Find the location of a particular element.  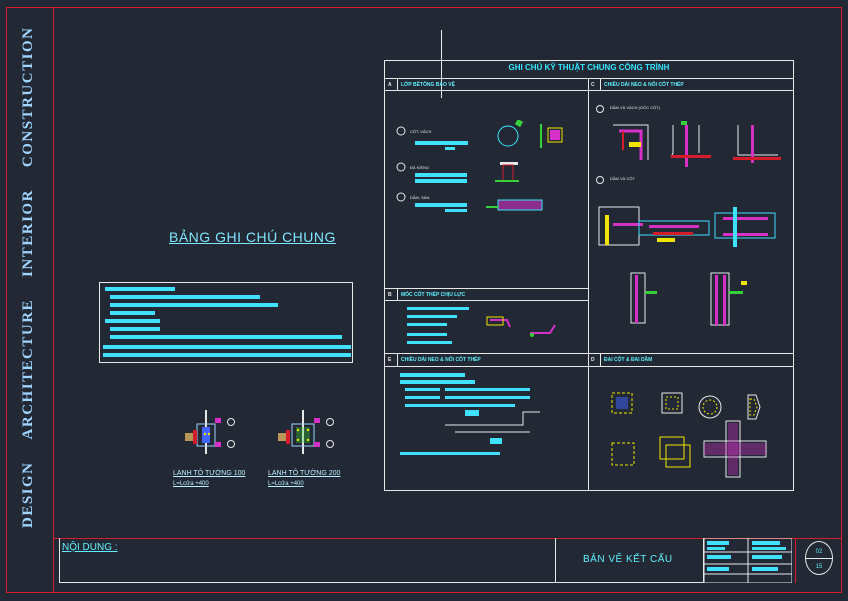

spec-table-title: GHI CHÚ KỸ THUẬT CHUNG CÔNG TRÌNH is located at coordinates (589, 67).